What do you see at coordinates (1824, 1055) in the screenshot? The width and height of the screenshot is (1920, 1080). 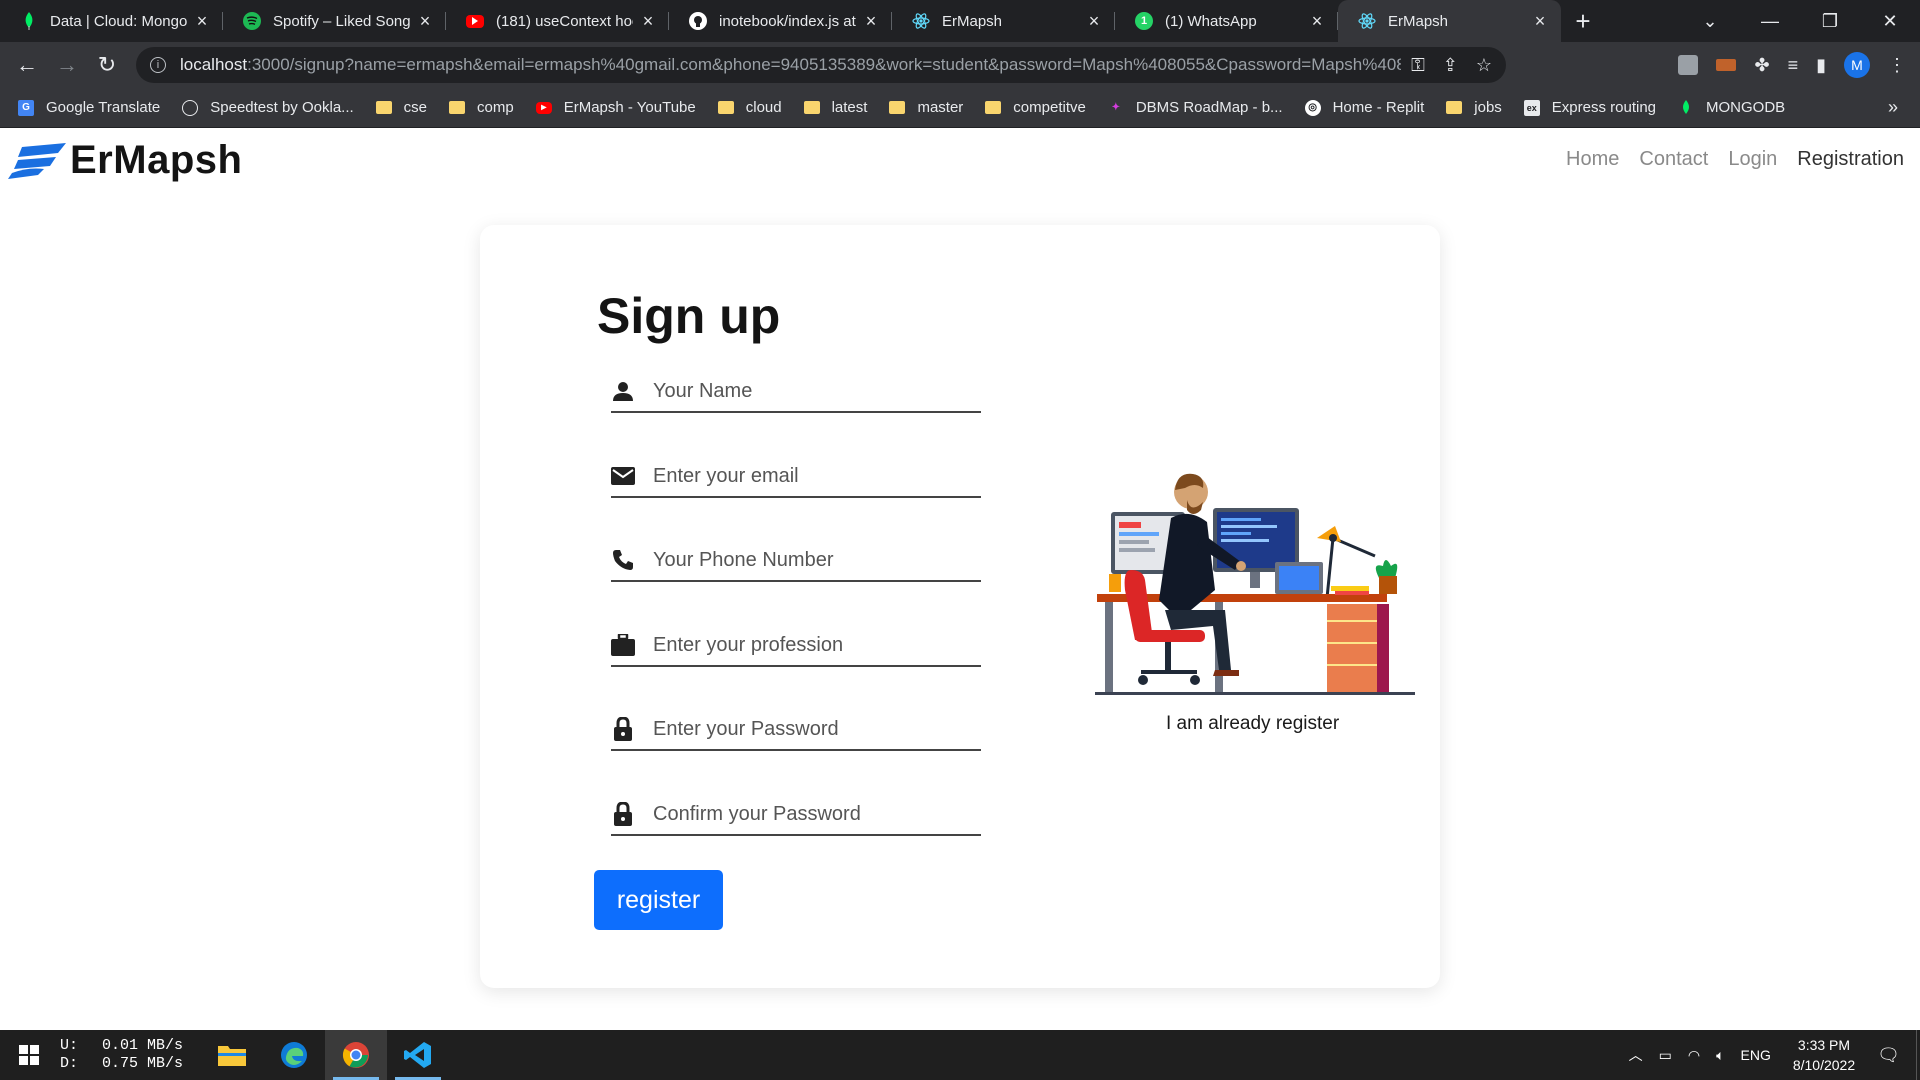 I see `clock: 3:33 PM 8/10/2022` at bounding box center [1824, 1055].